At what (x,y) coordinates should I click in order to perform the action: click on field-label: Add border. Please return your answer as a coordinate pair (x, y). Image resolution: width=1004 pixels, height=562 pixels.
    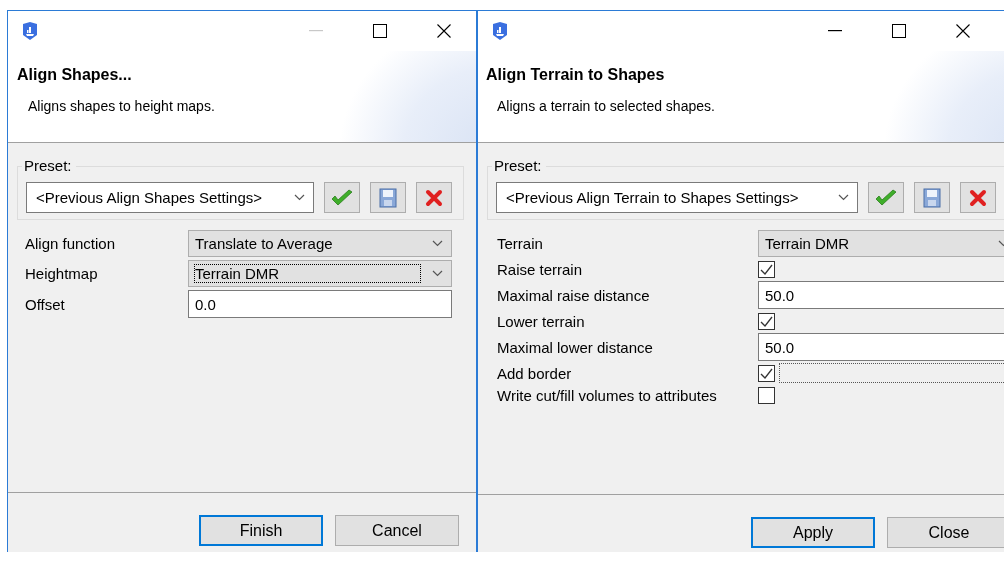
    Looking at the image, I should click on (534, 373).